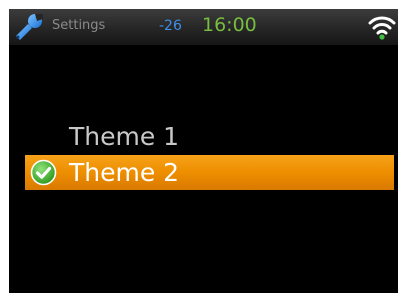 The width and height of the screenshot is (407, 300). What do you see at coordinates (209, 172) in the screenshot?
I see `theme-item-2-selected: Theme 2` at bounding box center [209, 172].